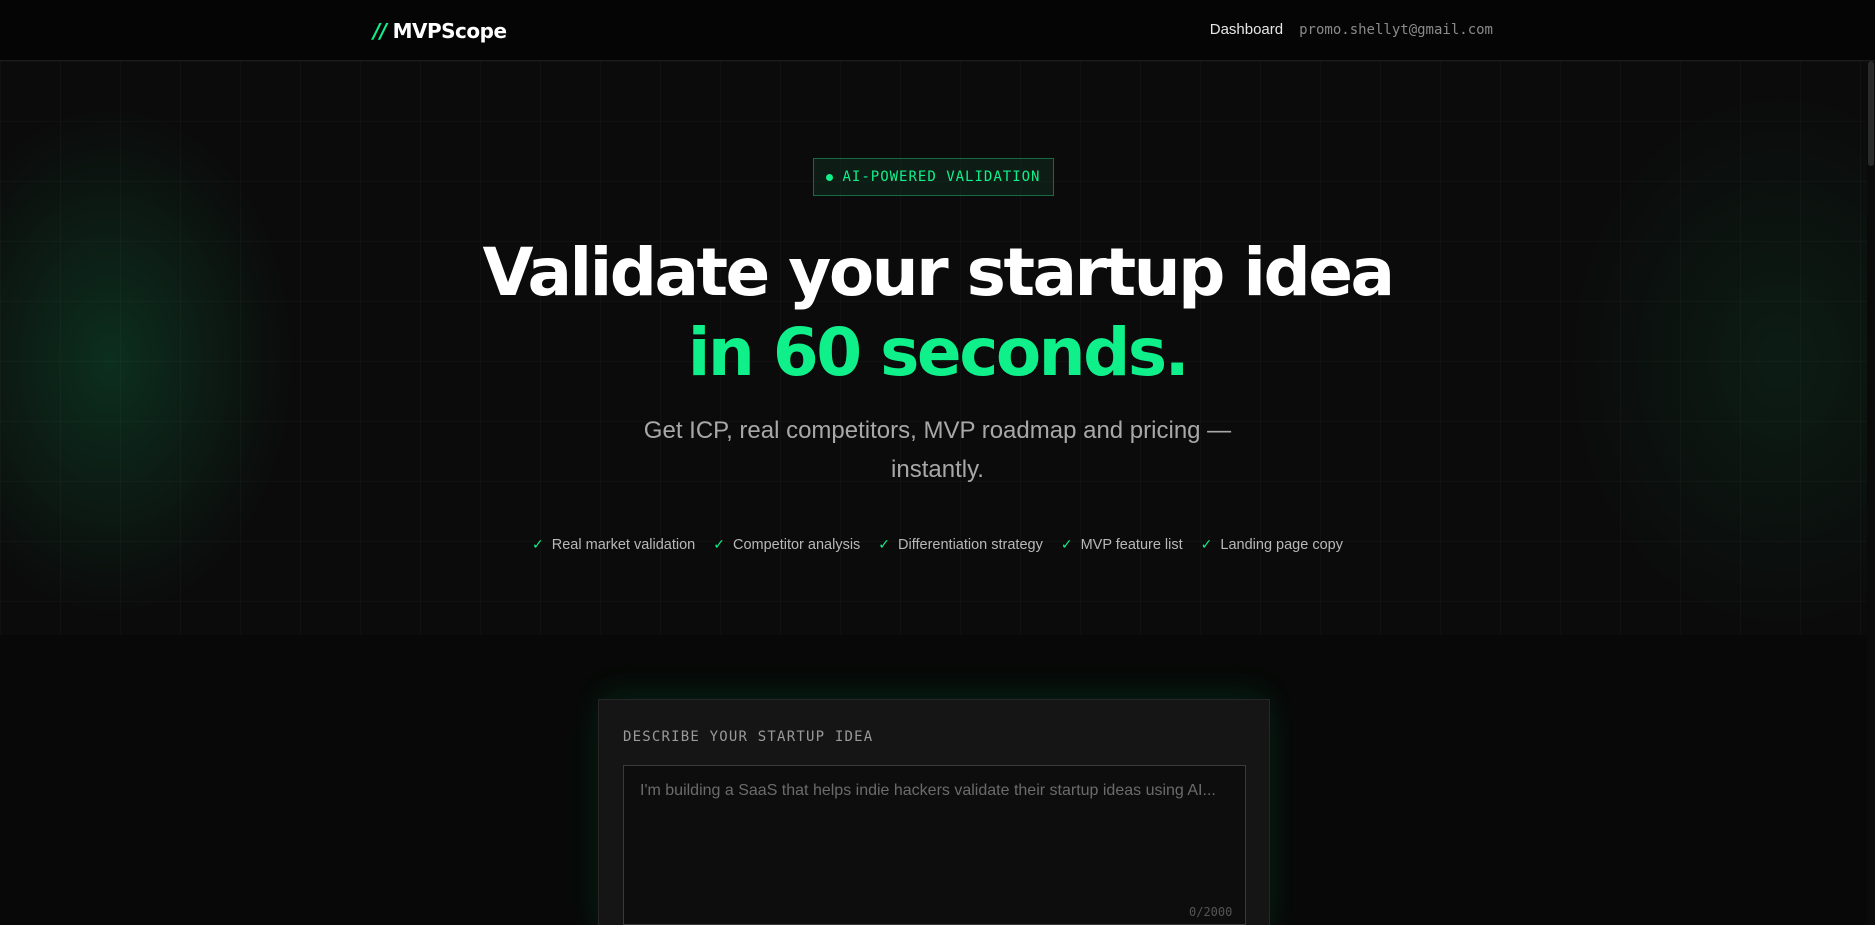 This screenshot has height=925, width=1875. What do you see at coordinates (1131, 545) in the screenshot?
I see `feature-label: MVP feature list` at bounding box center [1131, 545].